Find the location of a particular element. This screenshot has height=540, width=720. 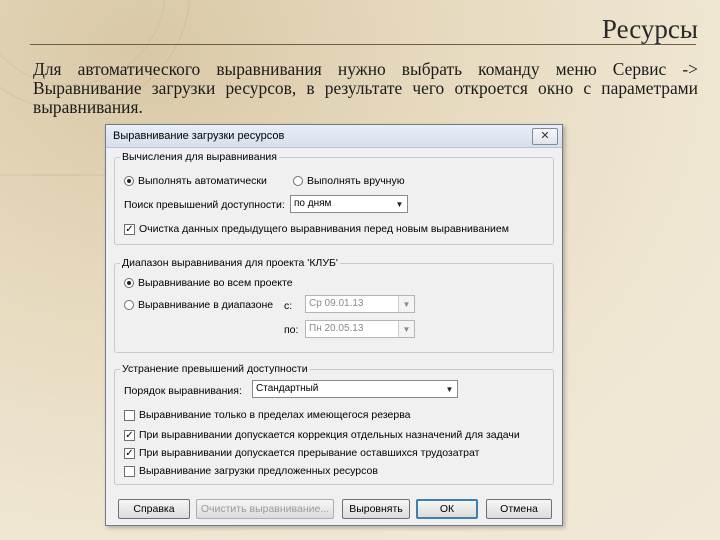

cancel-button: Отмена is located at coordinates (519, 509).